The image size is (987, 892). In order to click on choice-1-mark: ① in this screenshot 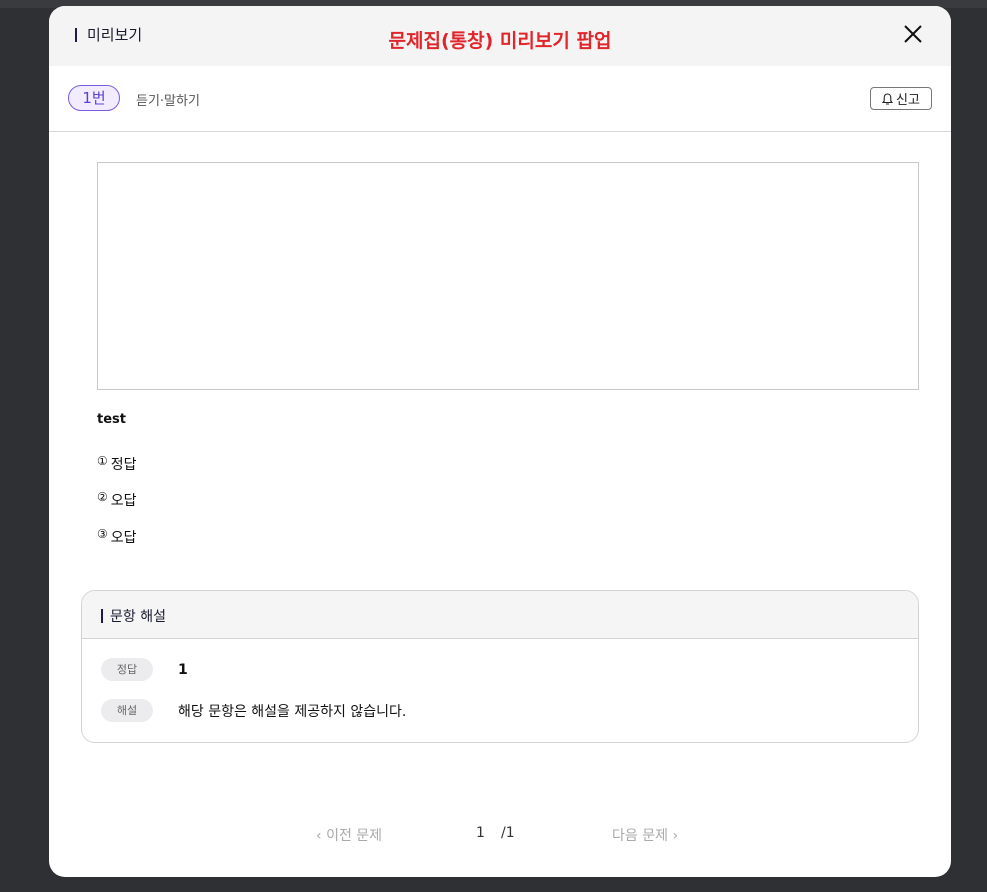, I will do `click(102, 461)`.